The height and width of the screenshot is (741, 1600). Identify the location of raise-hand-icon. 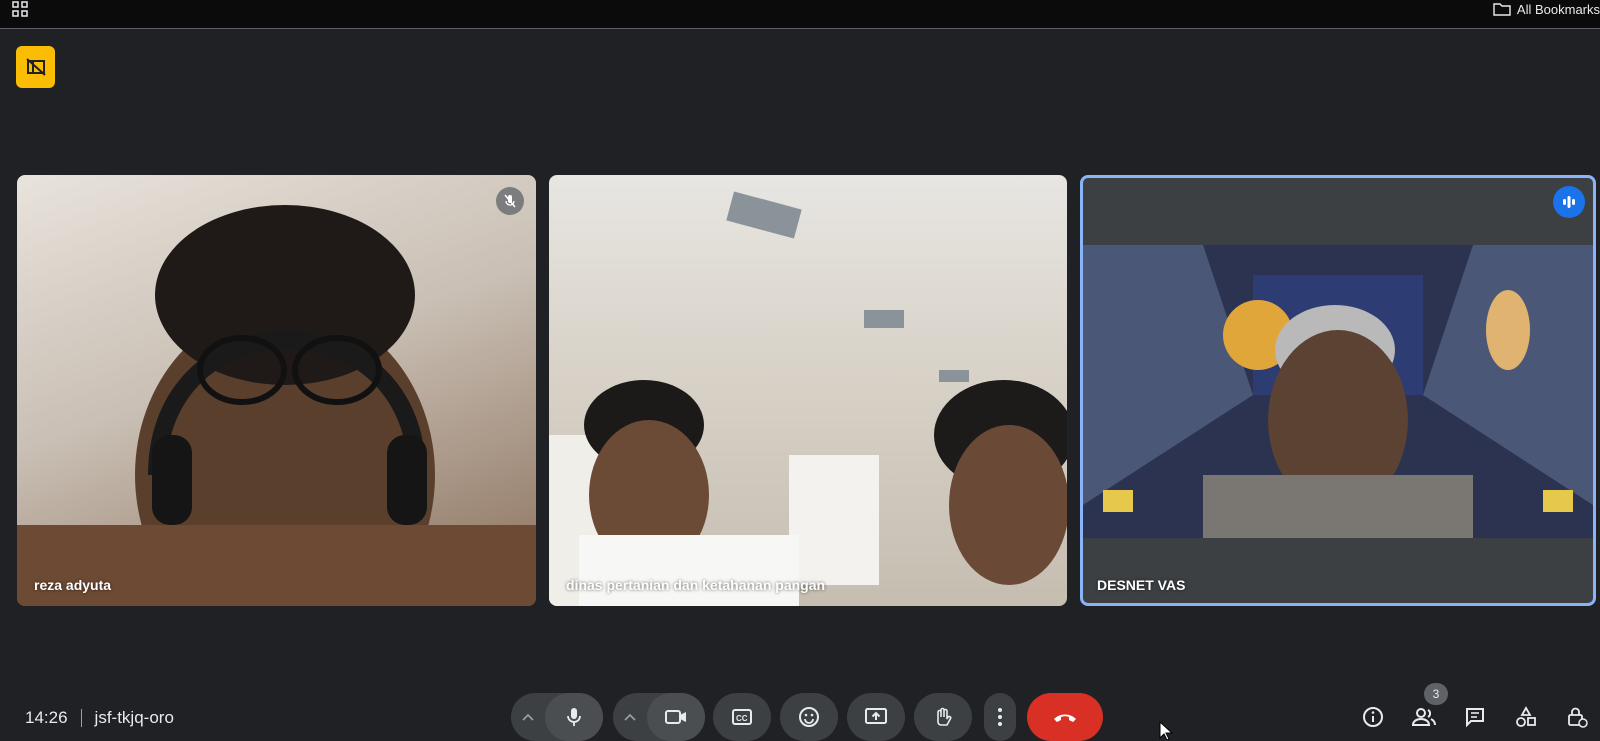
(943, 717).